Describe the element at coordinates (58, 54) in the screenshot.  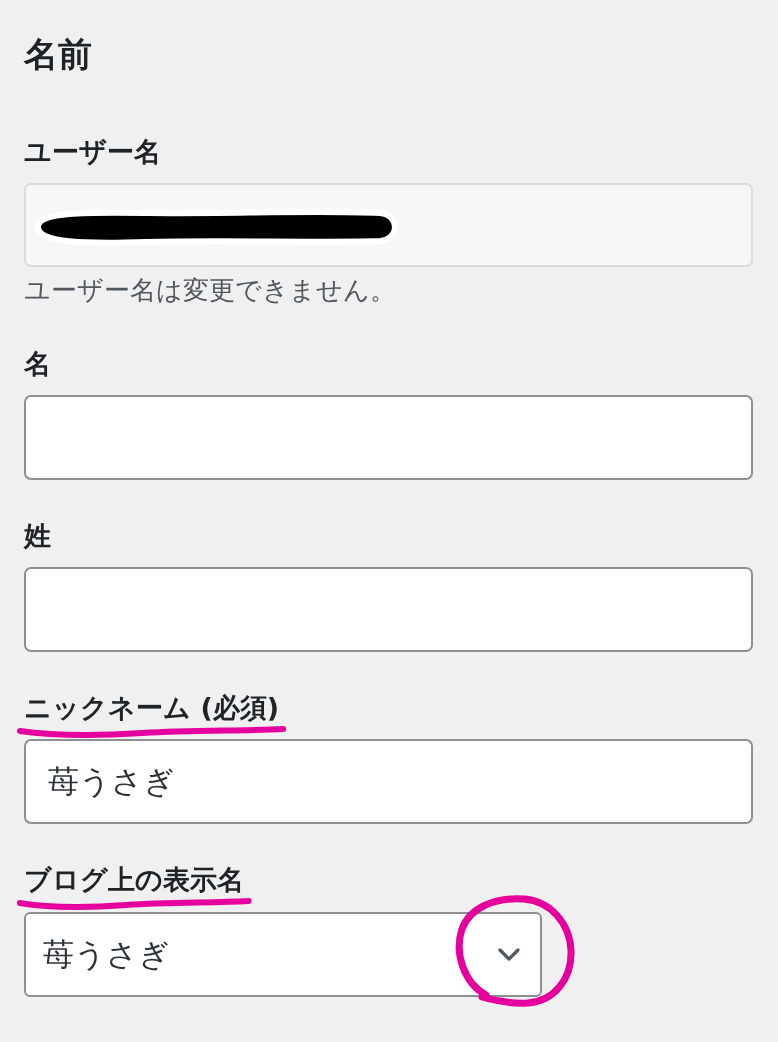
I see `section-title: 名前` at that location.